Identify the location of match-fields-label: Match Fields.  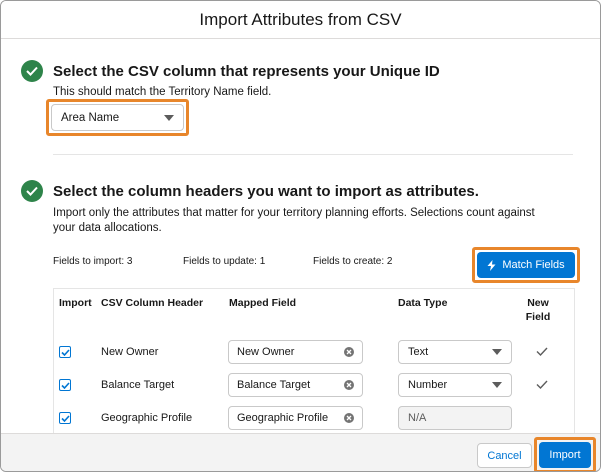
(533, 265).